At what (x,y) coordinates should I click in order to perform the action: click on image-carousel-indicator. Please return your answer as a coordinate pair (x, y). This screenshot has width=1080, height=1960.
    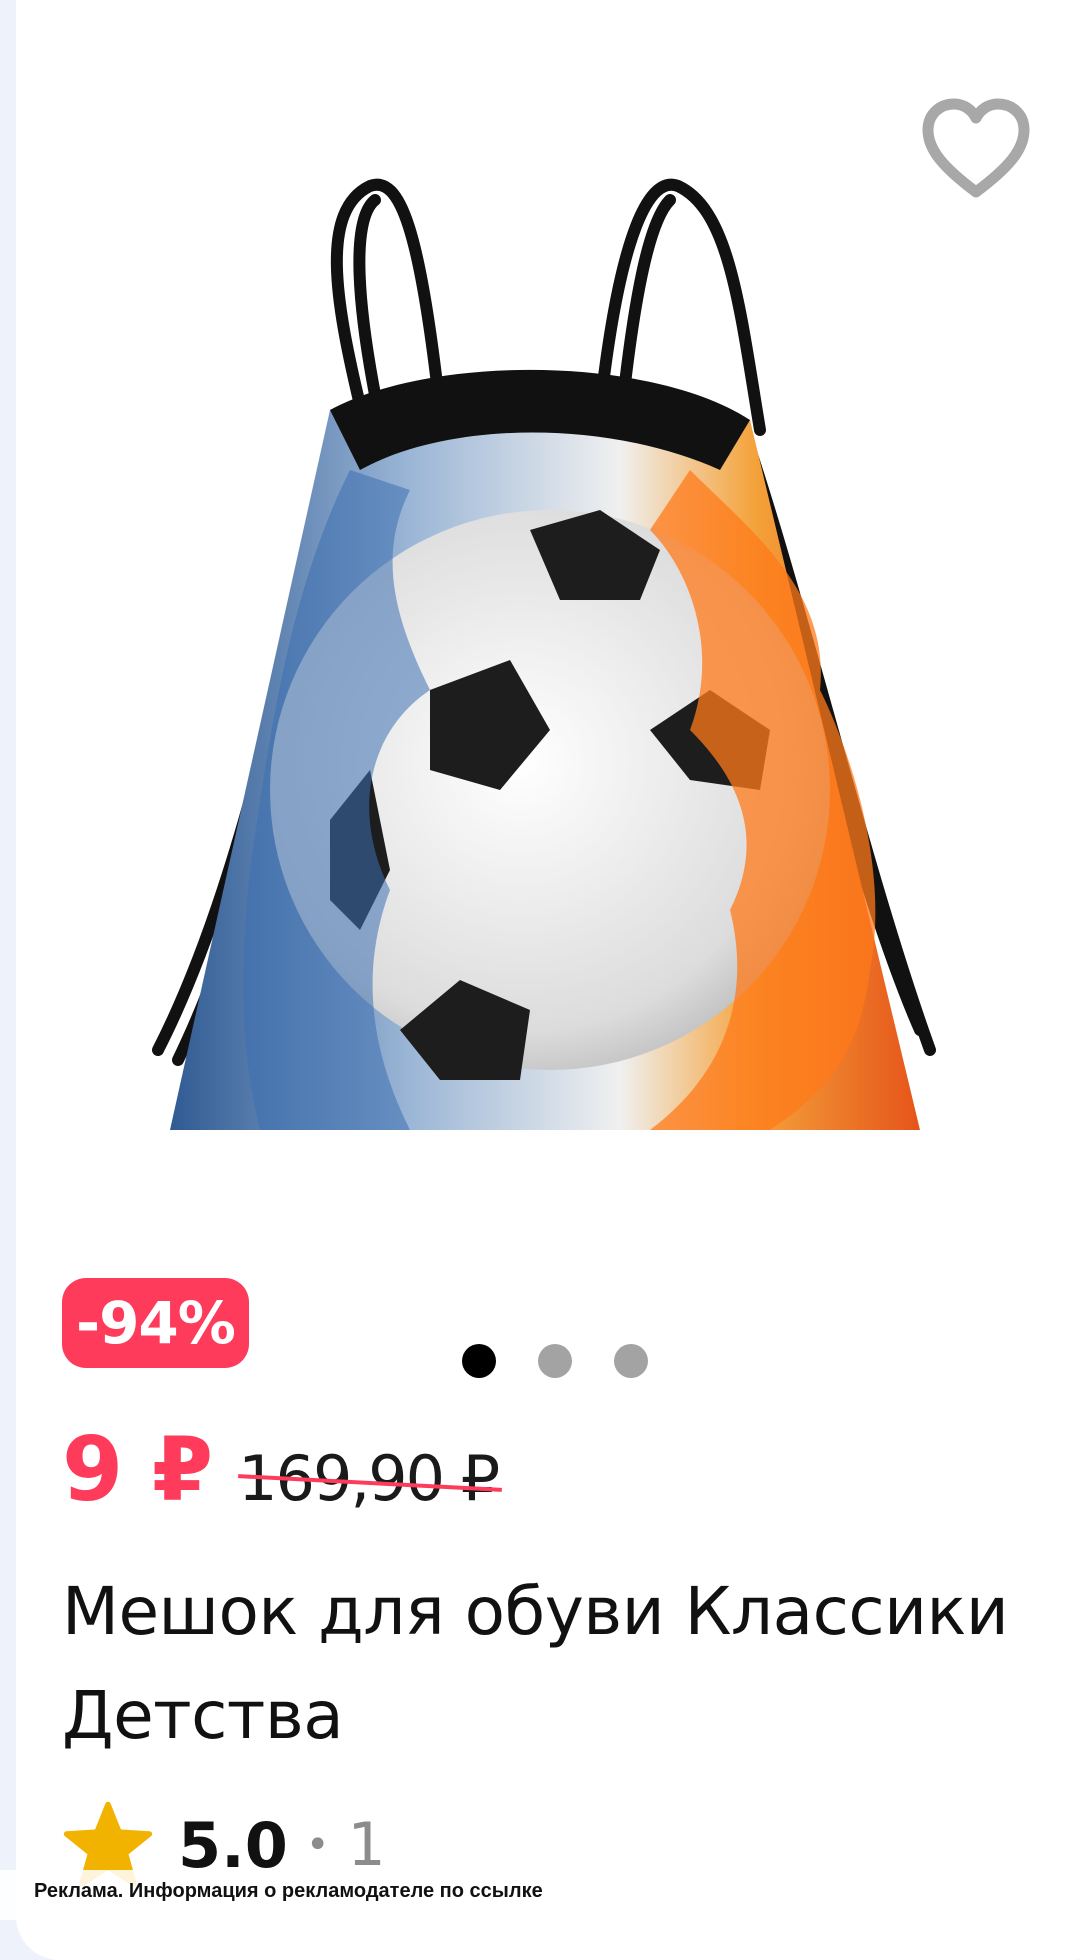
    Looking at the image, I should click on (555, 1361).